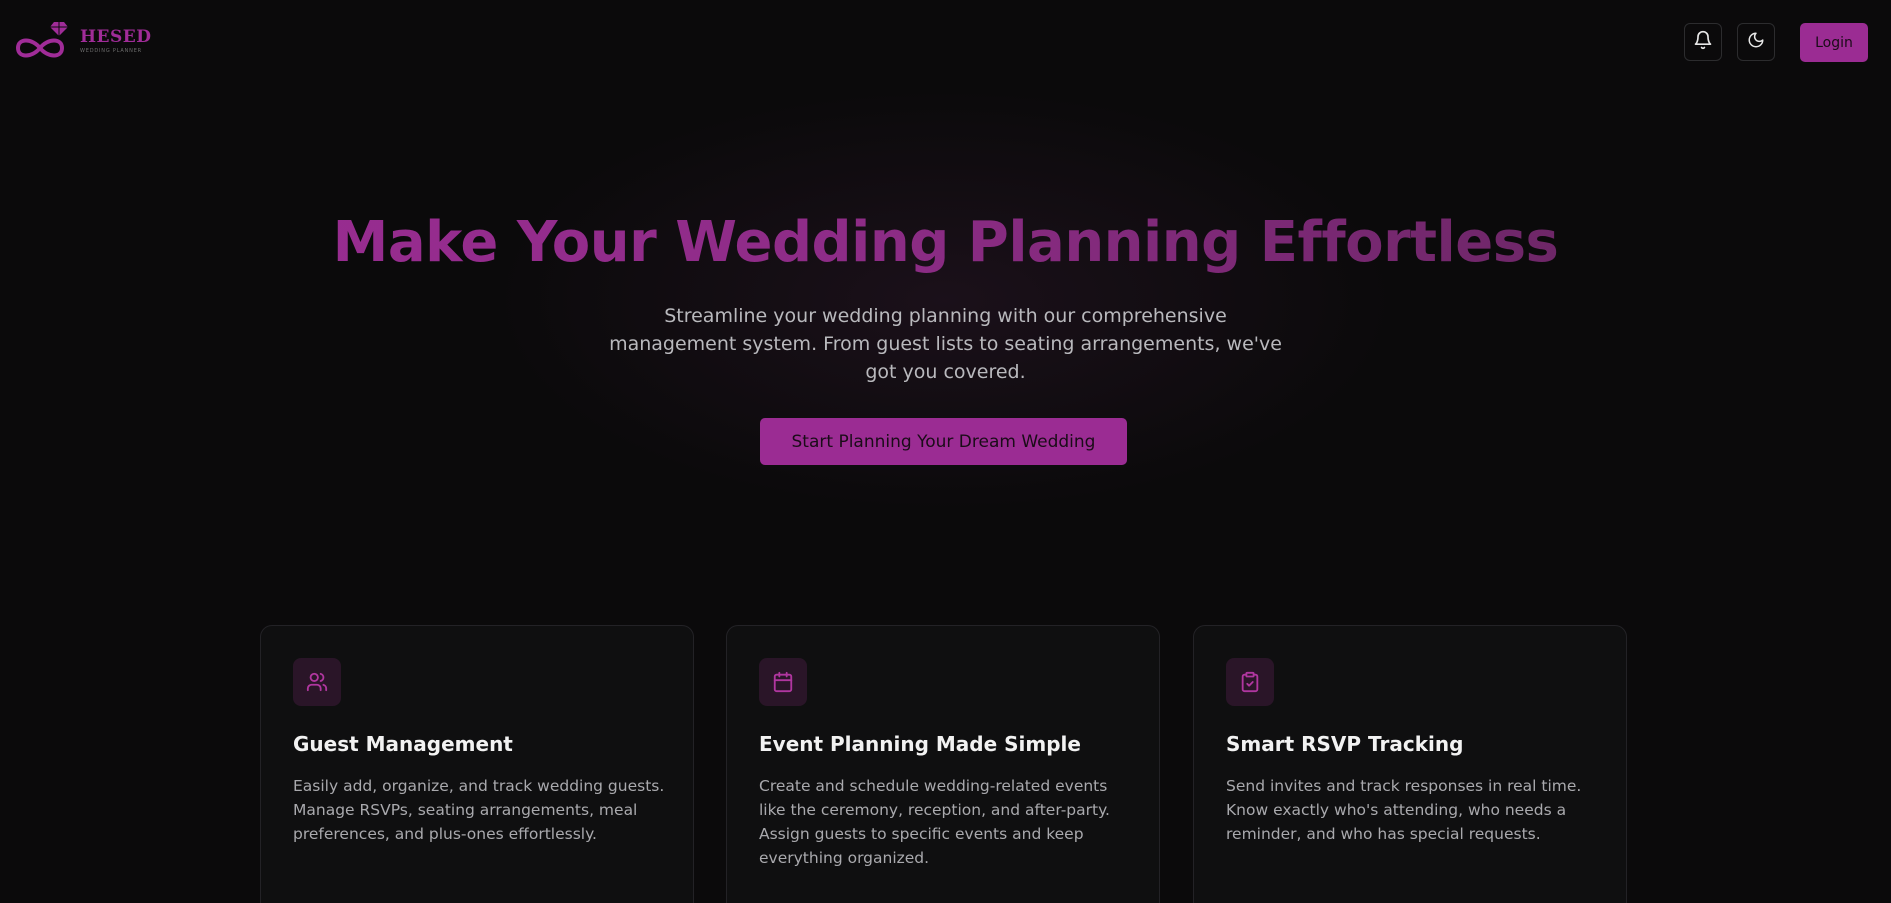  What do you see at coordinates (1250, 682) in the screenshot?
I see `clipboard-check-icon` at bounding box center [1250, 682].